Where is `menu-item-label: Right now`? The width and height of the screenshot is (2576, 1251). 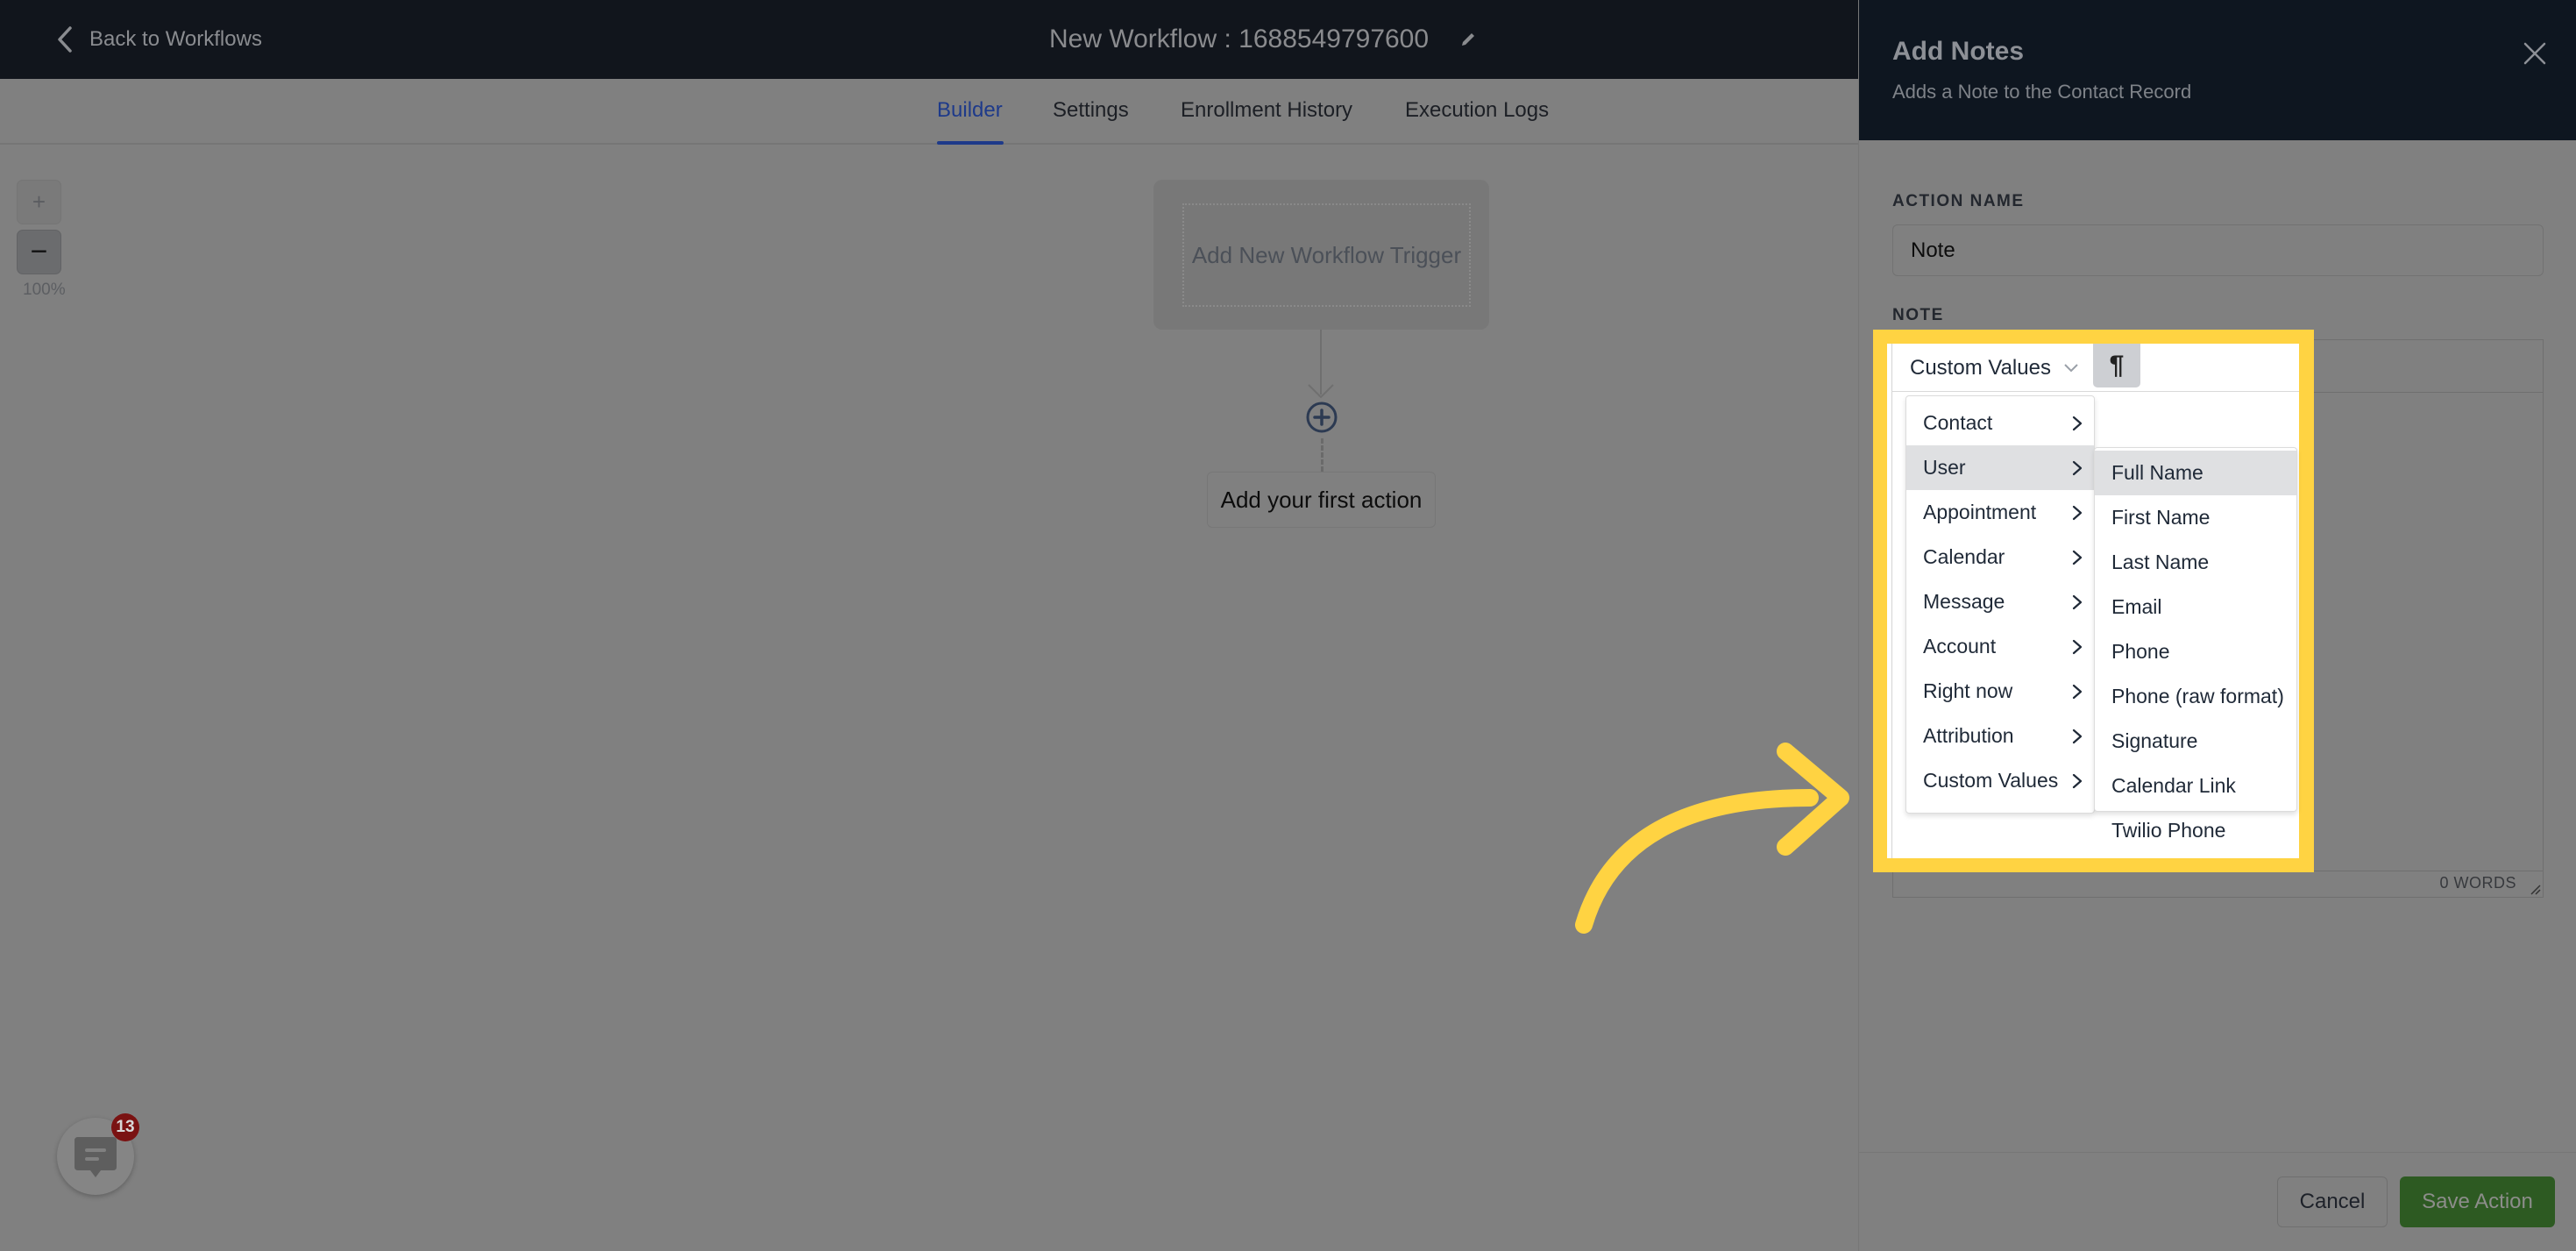
menu-item-label: Right now is located at coordinates (1968, 690).